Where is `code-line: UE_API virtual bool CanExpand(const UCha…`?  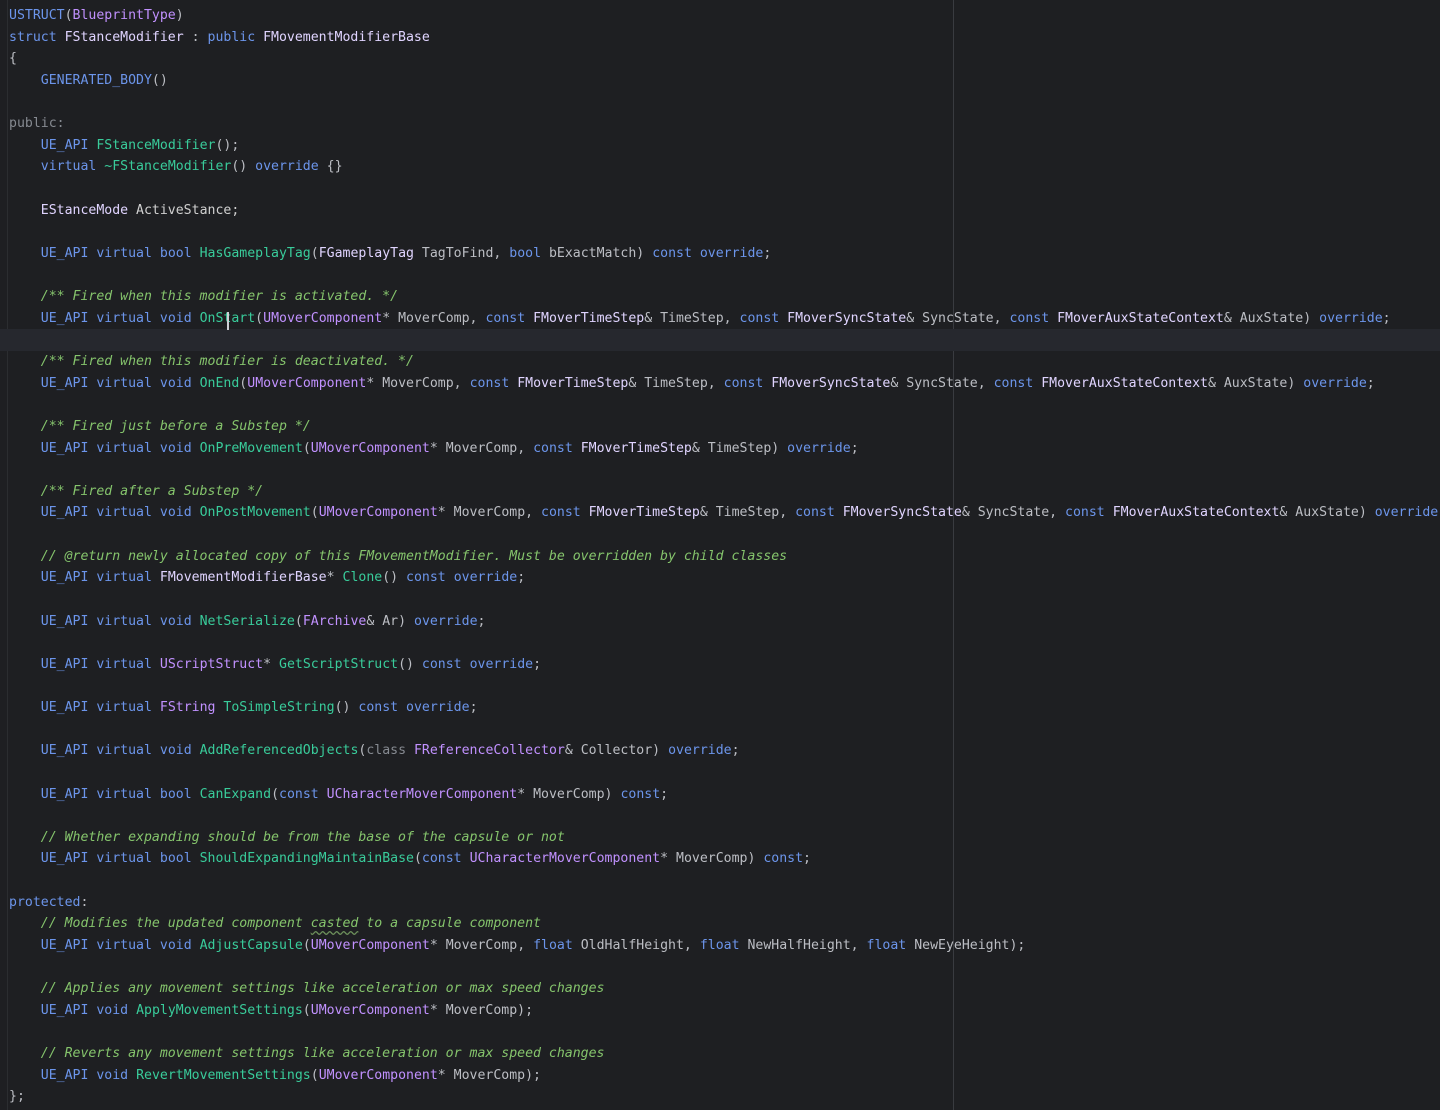
code-line: UE_API virtual bool CanExpand(const UCha… is located at coordinates (724, 795).